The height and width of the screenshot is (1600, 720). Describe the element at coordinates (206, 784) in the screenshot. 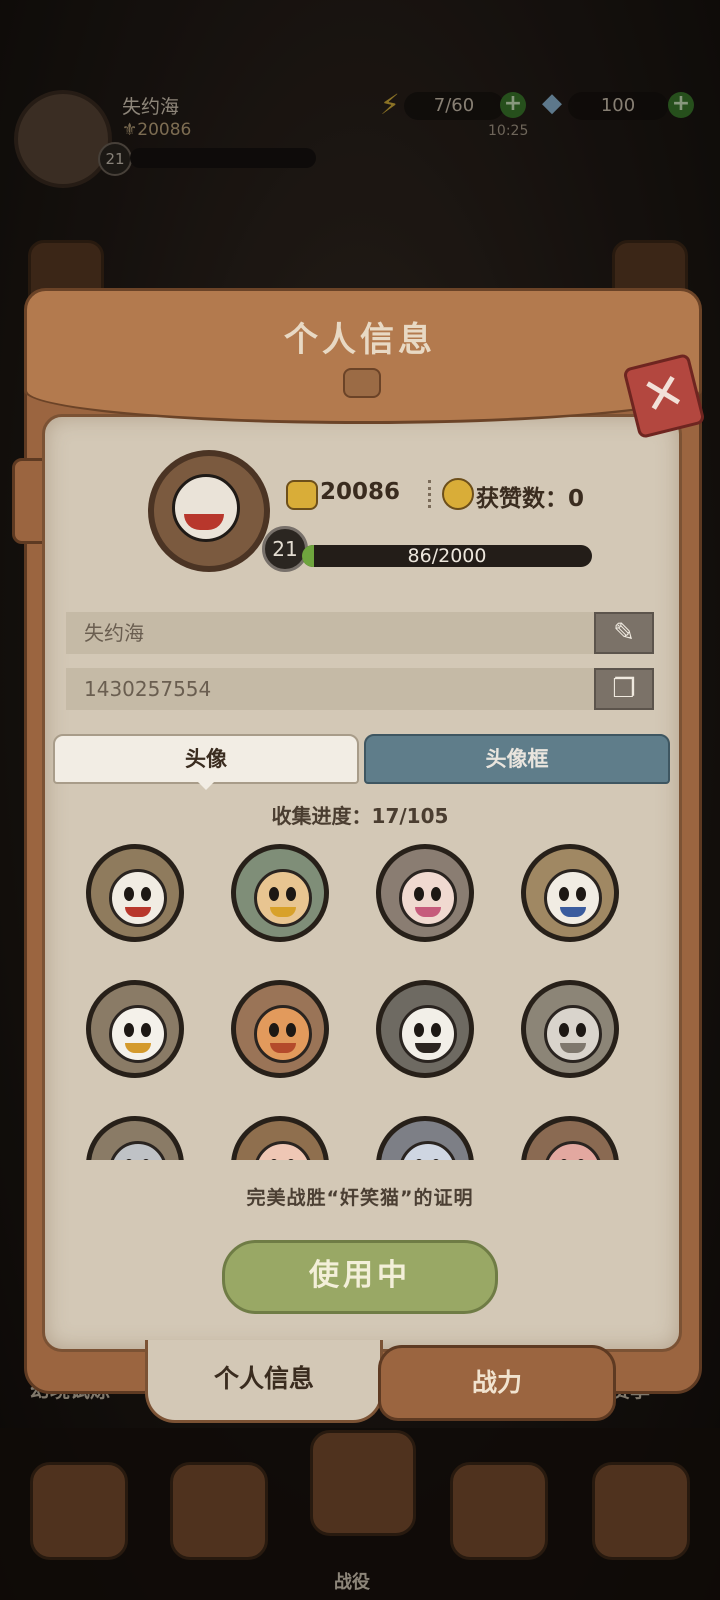

I see `active-tab-pointer` at that location.